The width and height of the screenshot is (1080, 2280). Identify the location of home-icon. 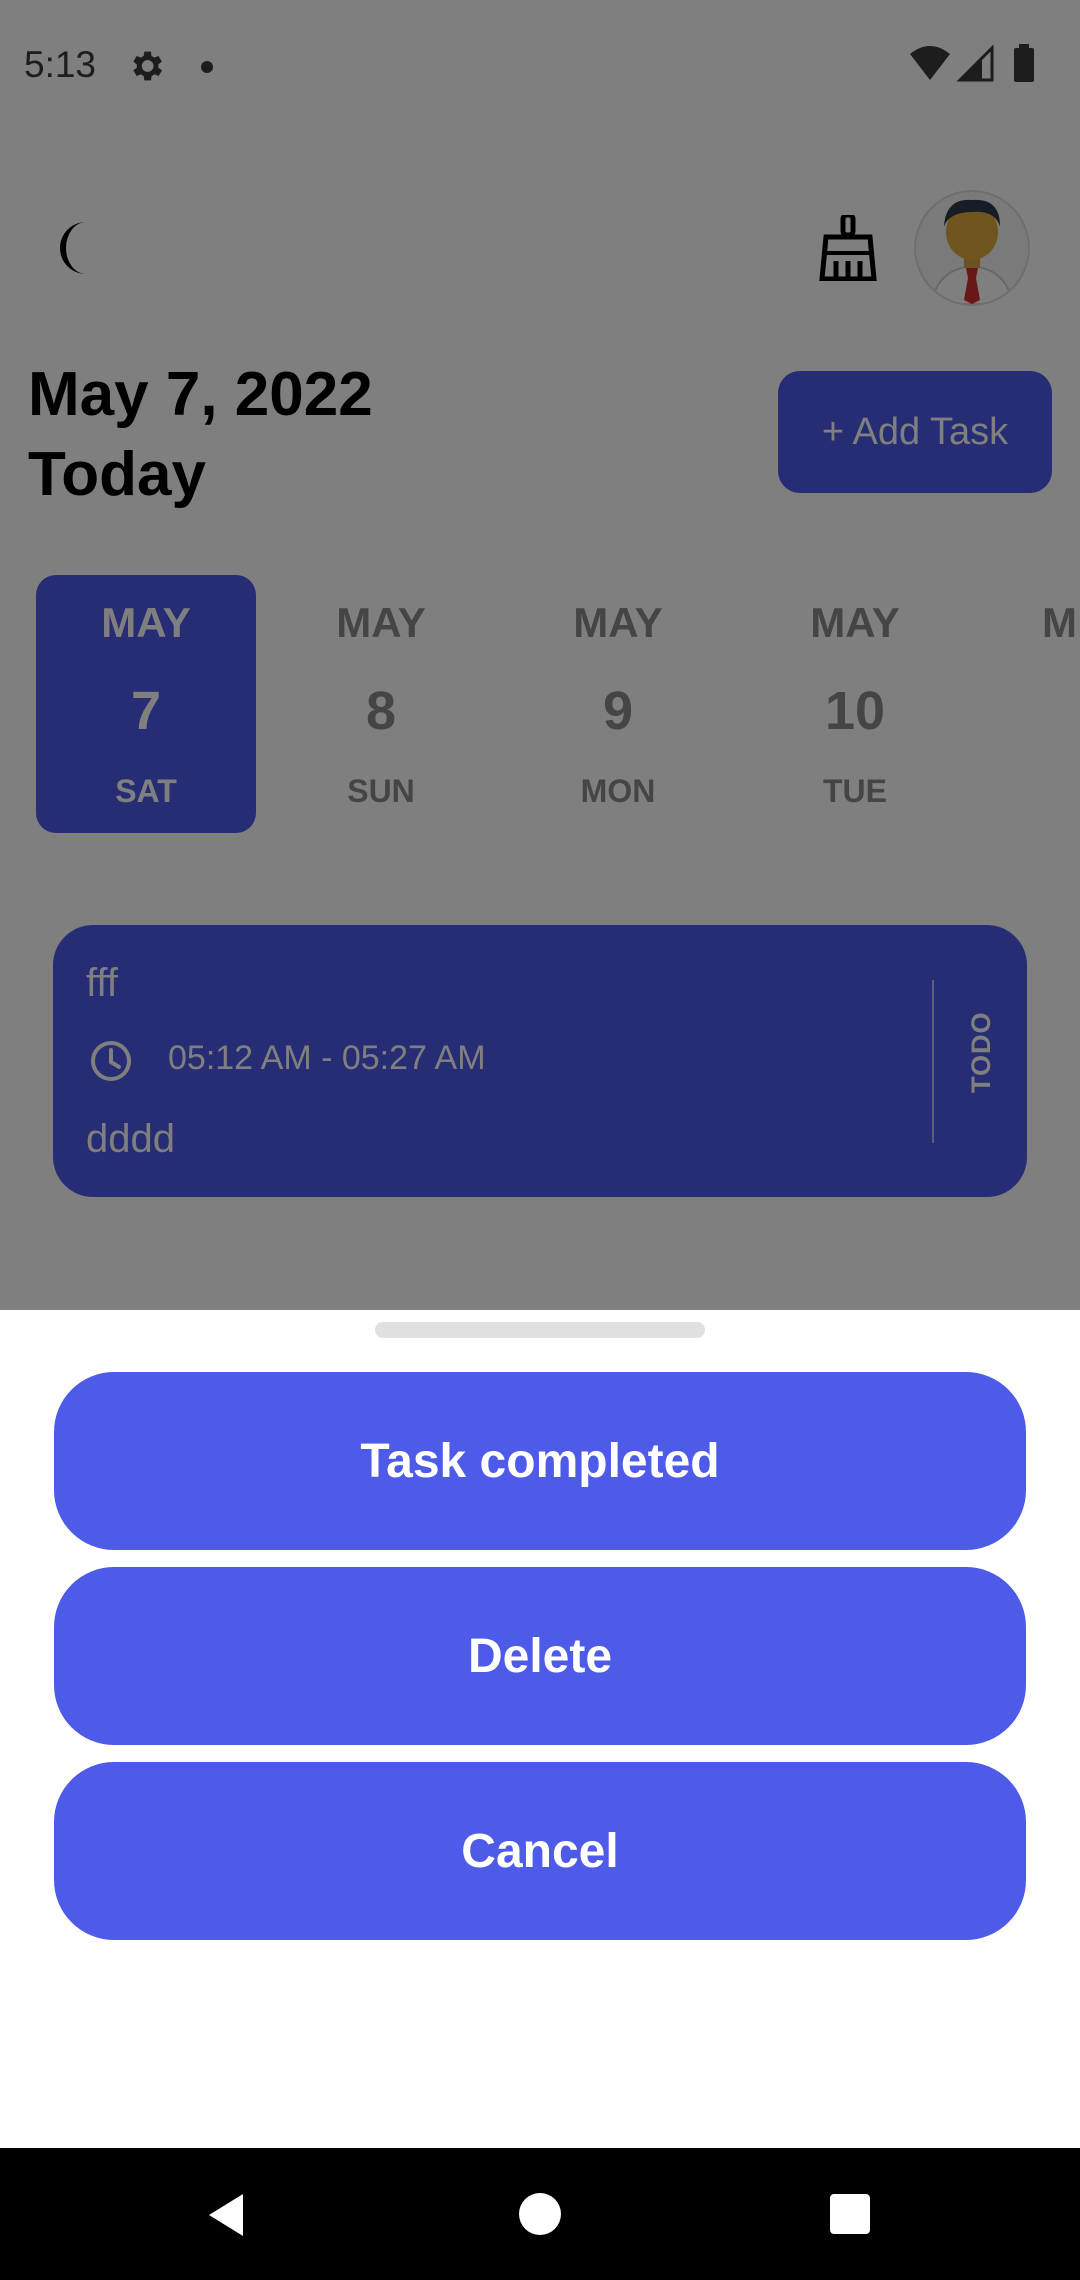
(540, 2214).